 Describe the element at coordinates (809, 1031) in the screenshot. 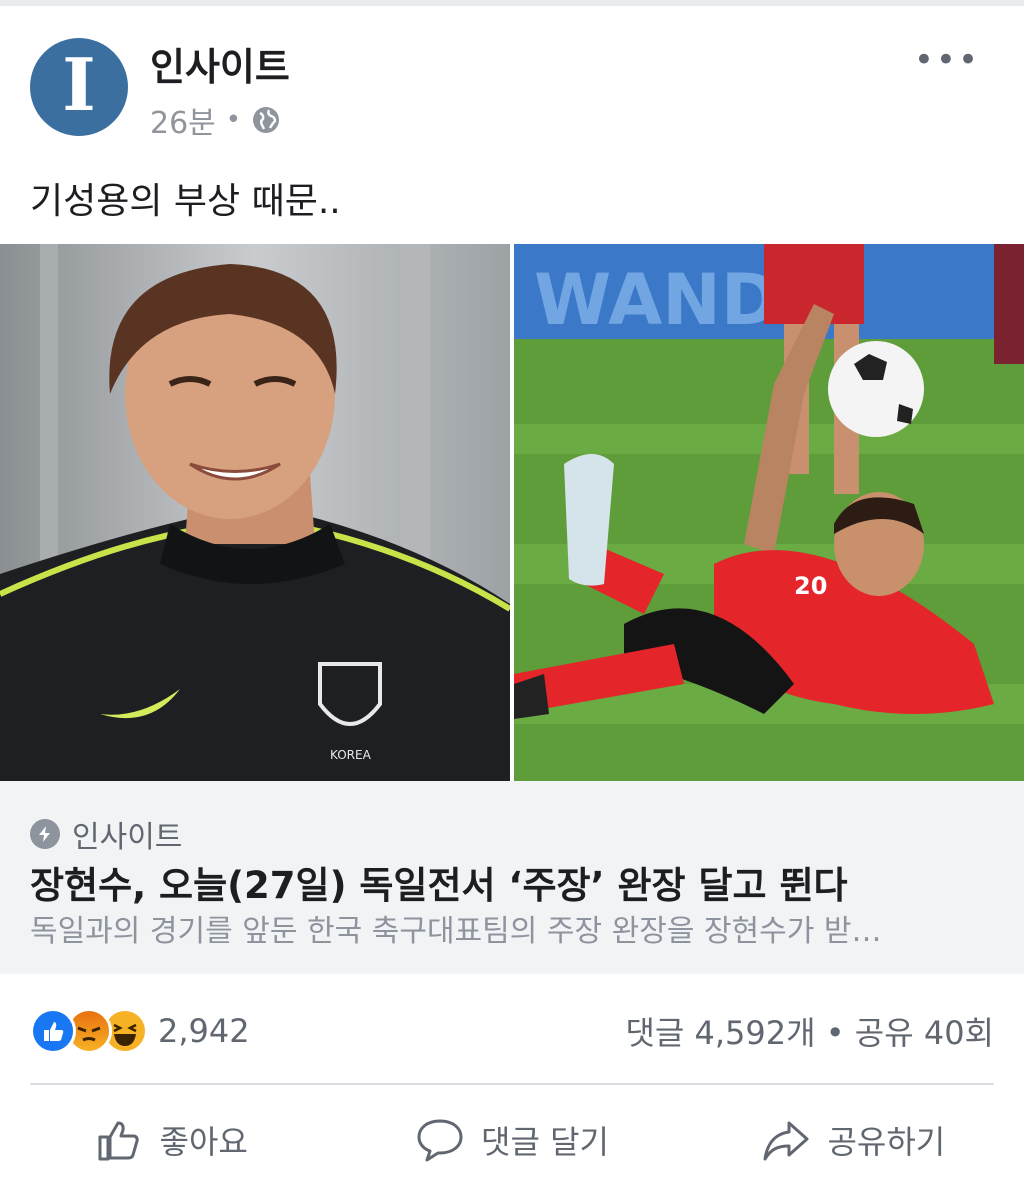

I see `comment-share-stats: 댓글 4,592개 • 공유 40회` at that location.